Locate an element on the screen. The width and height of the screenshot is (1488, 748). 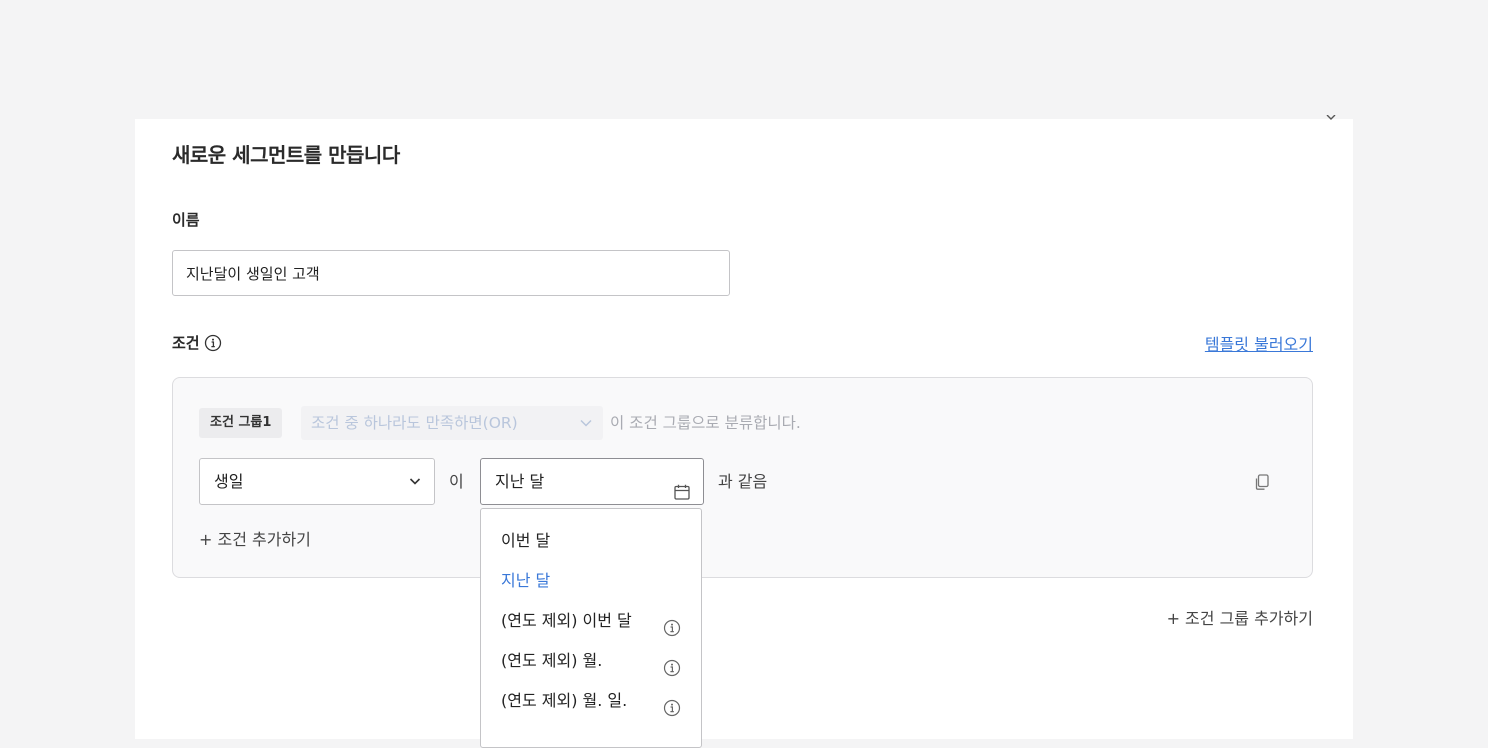
date-value-input: 지난 달 is located at coordinates (592, 481).